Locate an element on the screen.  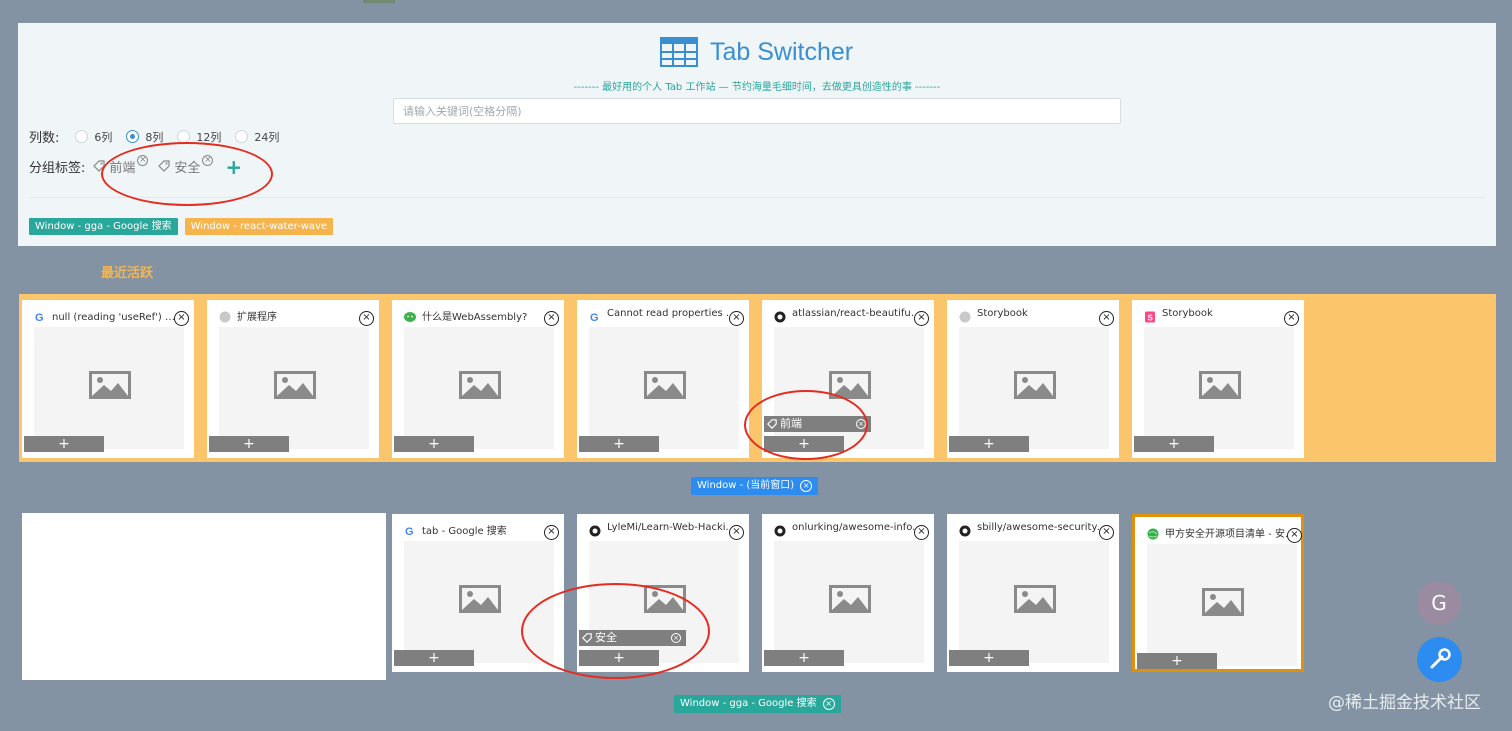
recent-section-title: 最近活跃 is located at coordinates (127, 273).